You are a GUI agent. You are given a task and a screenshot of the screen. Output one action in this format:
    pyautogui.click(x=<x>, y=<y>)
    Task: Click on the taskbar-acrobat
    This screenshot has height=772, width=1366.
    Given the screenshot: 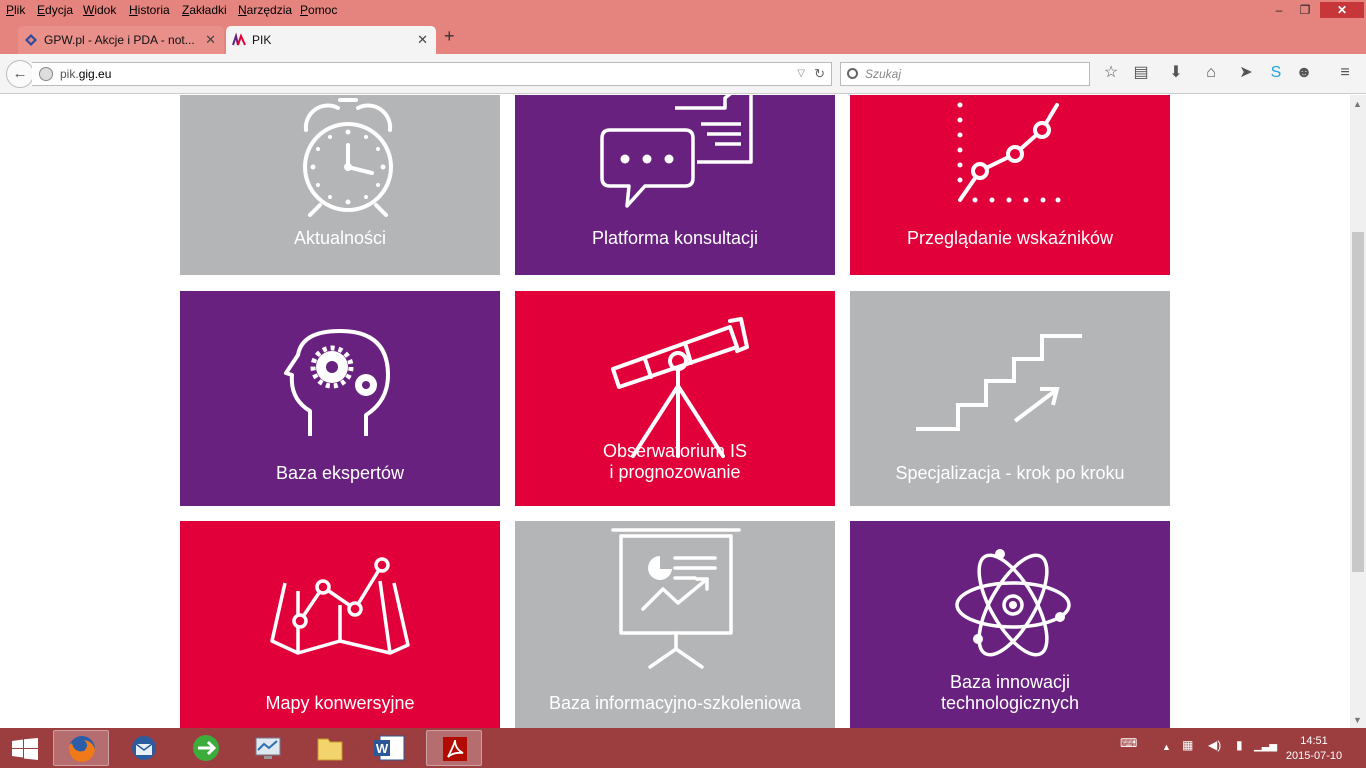 What is the action you would take?
    pyautogui.click(x=454, y=748)
    